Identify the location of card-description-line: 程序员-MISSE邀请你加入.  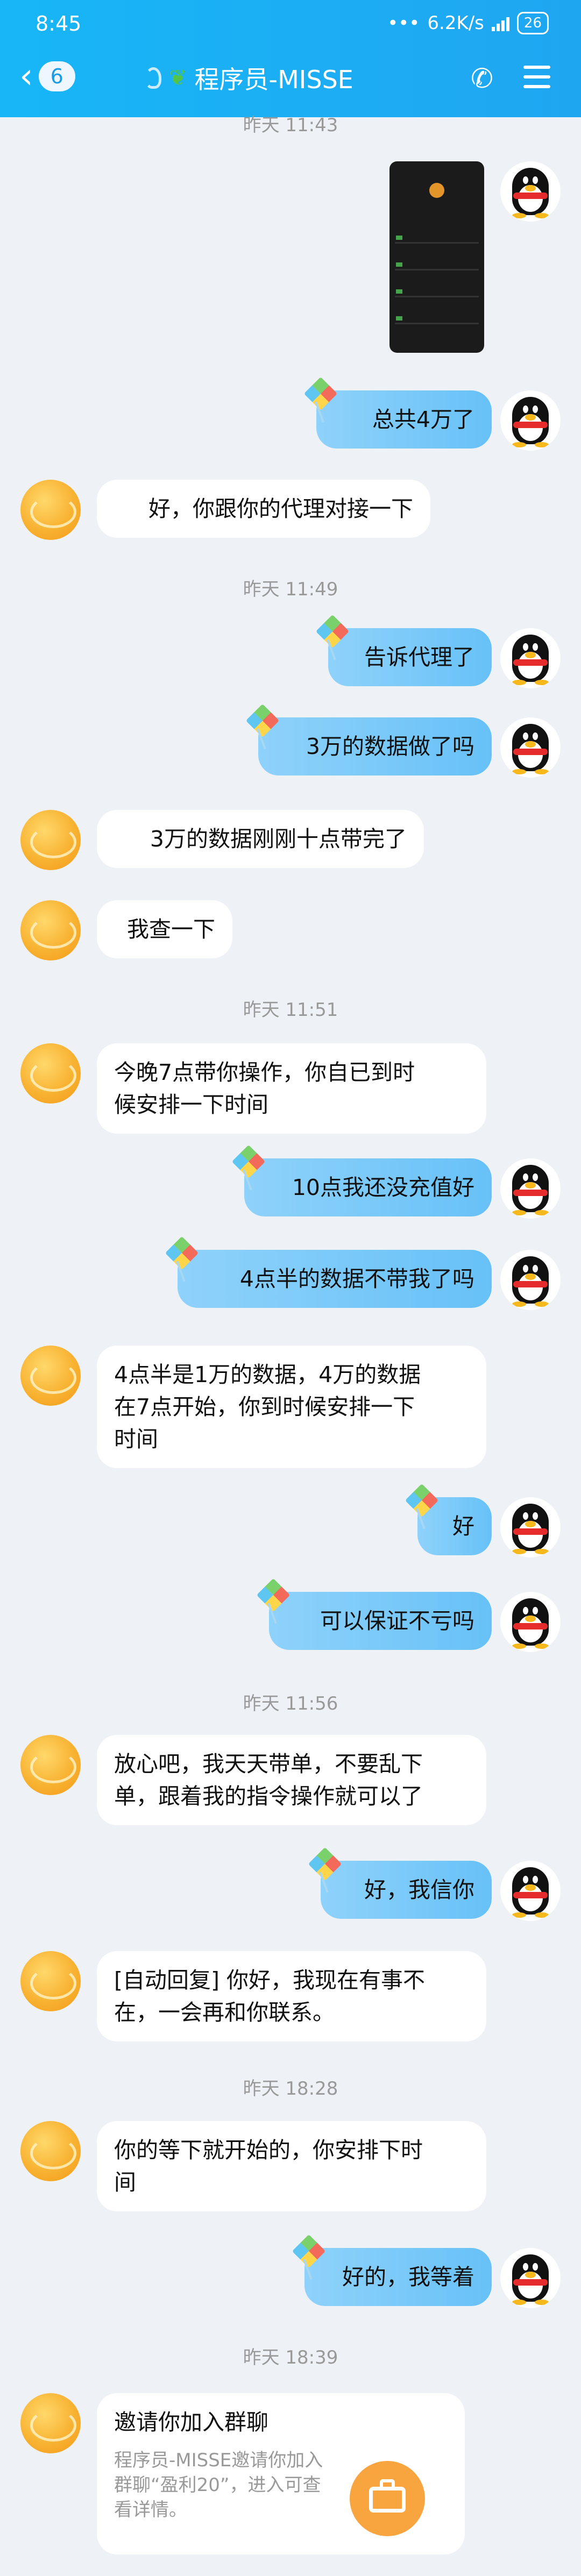
(218, 2461).